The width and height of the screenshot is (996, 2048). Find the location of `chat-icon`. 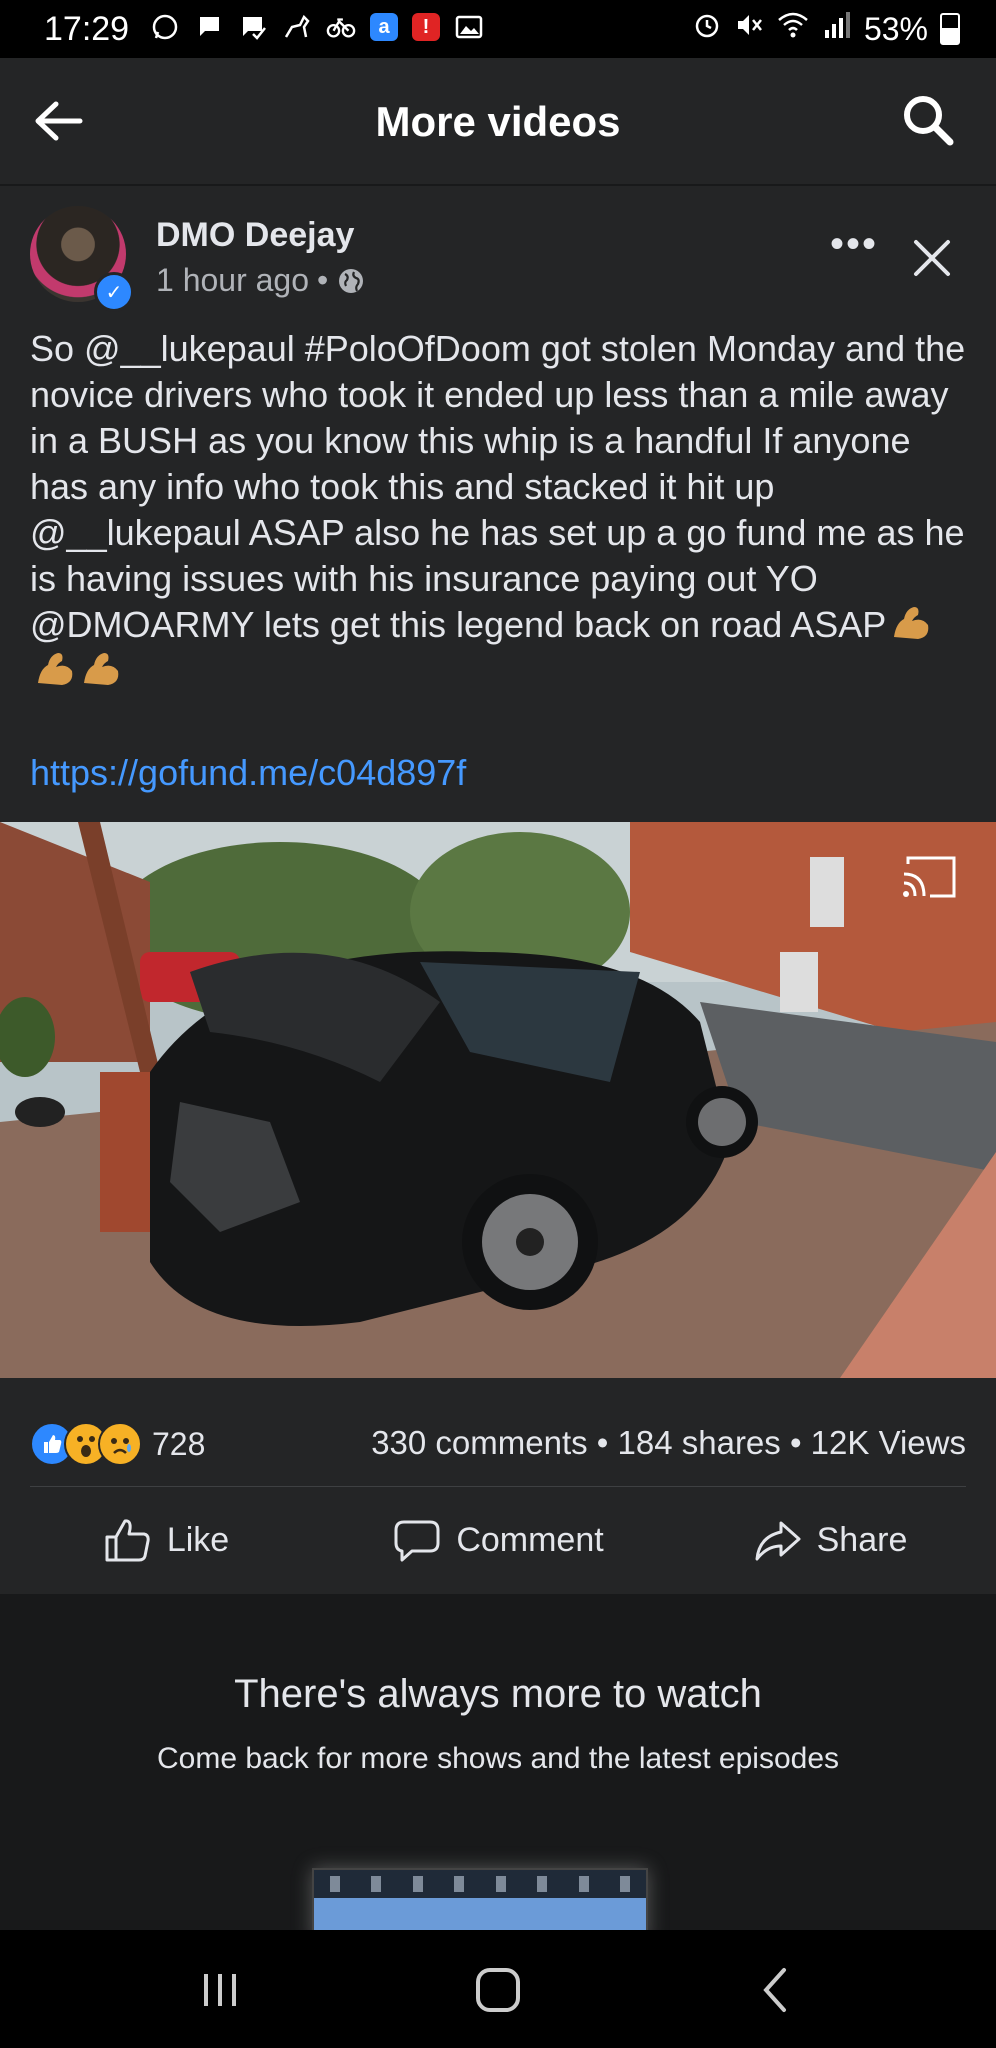

chat-icon is located at coordinates (209, 27).